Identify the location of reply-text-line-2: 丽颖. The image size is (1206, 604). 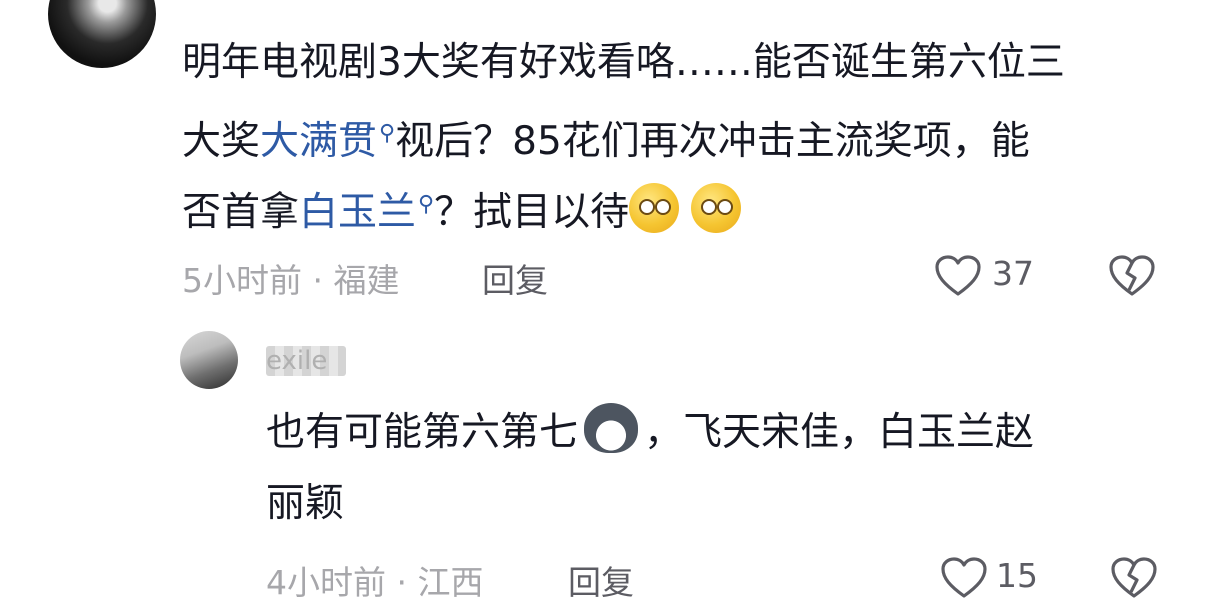
(305, 503).